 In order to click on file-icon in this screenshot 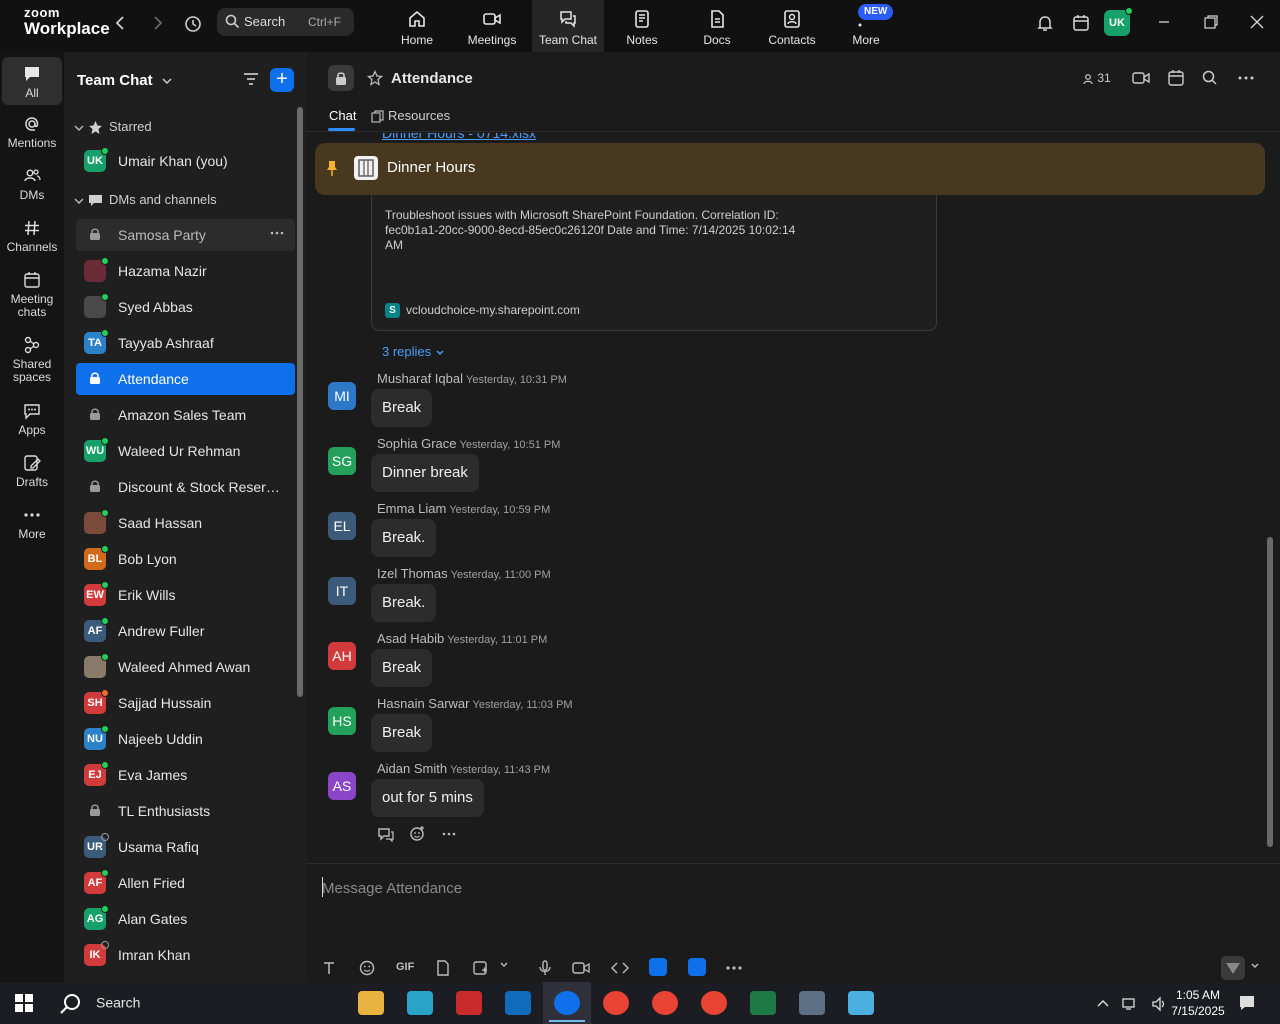, I will do `click(443, 968)`.